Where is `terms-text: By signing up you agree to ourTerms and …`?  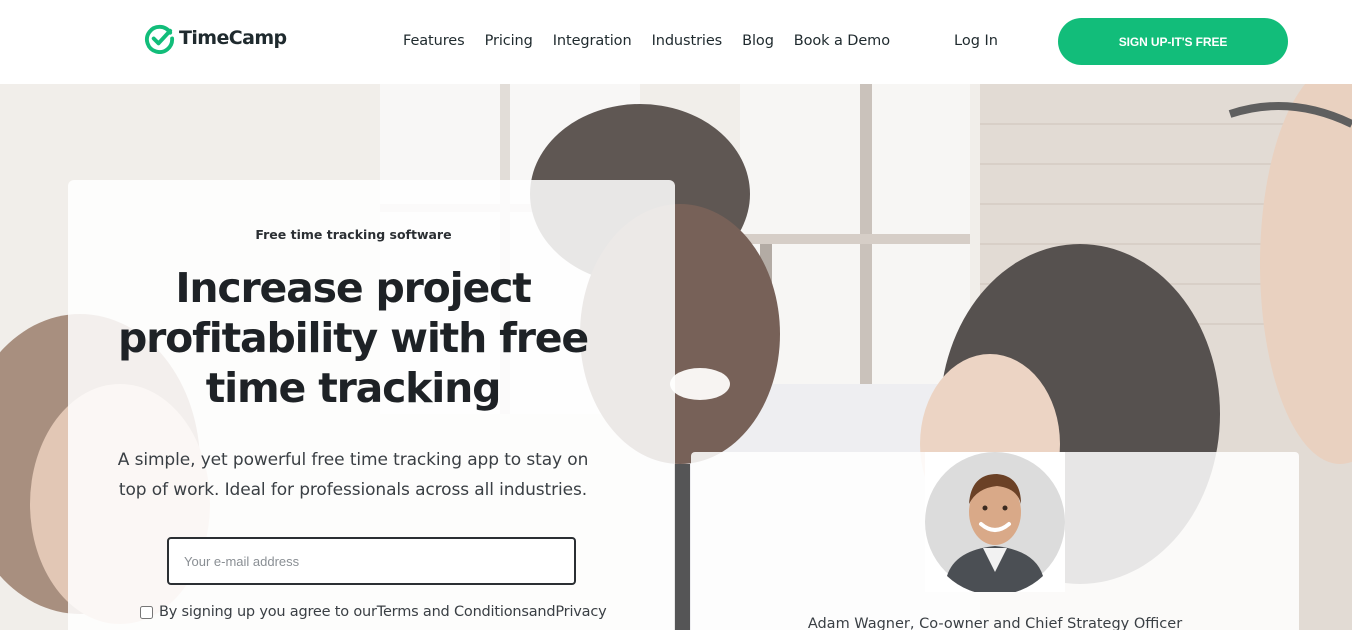
terms-text: By signing up you agree to ourTerms and … is located at coordinates (383, 612).